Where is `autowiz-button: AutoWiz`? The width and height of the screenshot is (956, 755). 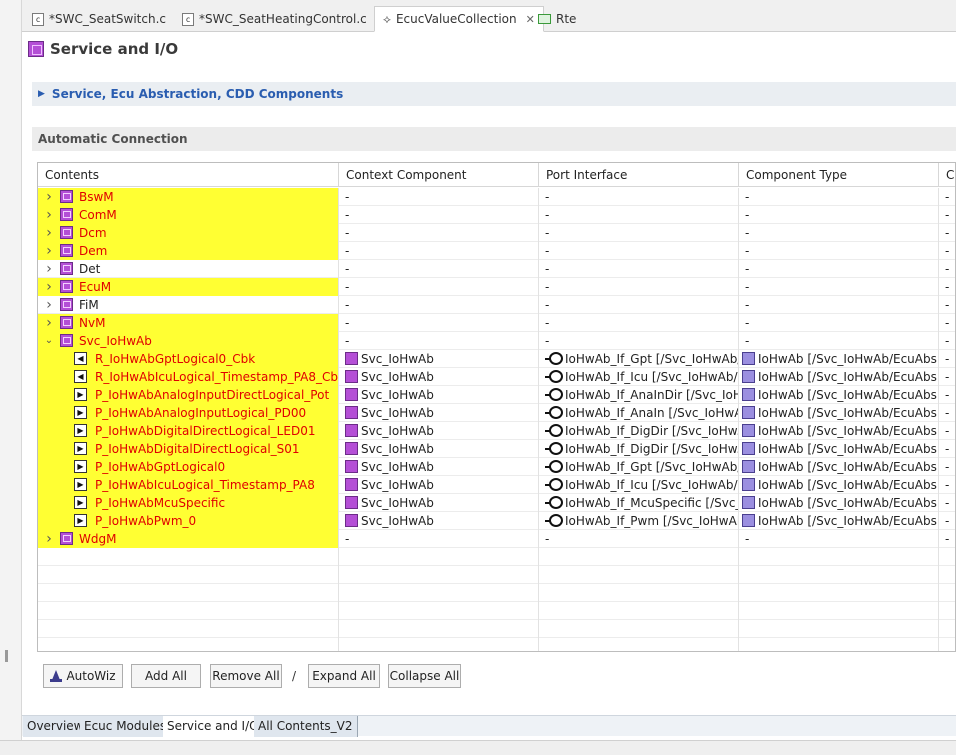
autowiz-button: AutoWiz is located at coordinates (83, 676).